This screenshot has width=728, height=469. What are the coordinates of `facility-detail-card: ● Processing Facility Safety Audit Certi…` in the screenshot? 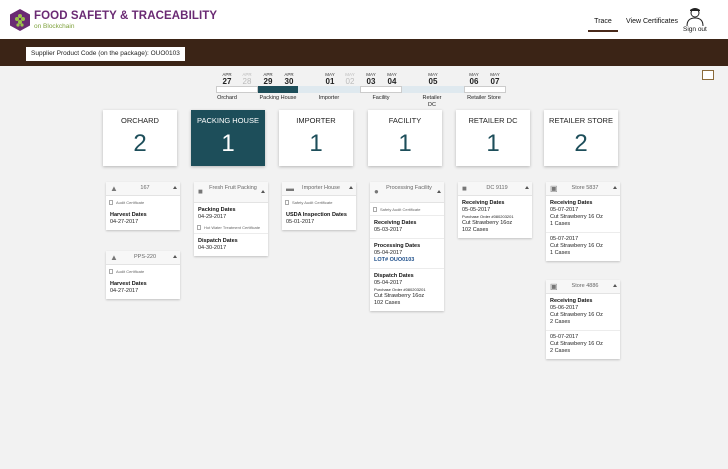 It's located at (407, 246).